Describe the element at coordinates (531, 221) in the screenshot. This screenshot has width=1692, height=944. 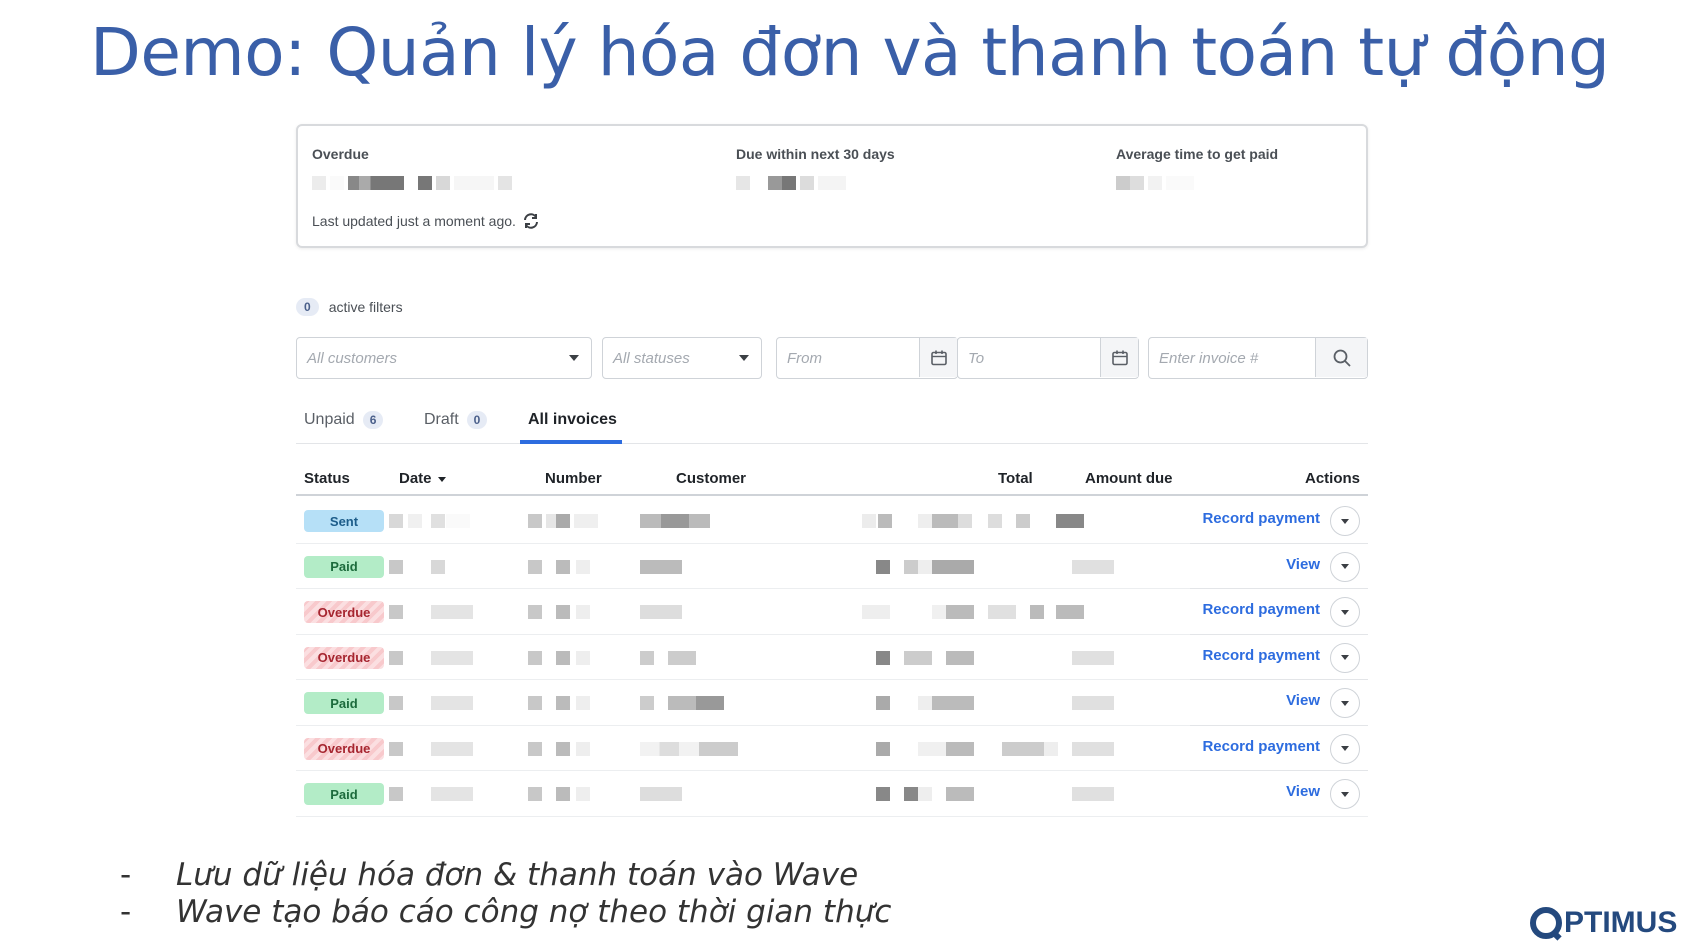
I see `refresh-icon` at that location.